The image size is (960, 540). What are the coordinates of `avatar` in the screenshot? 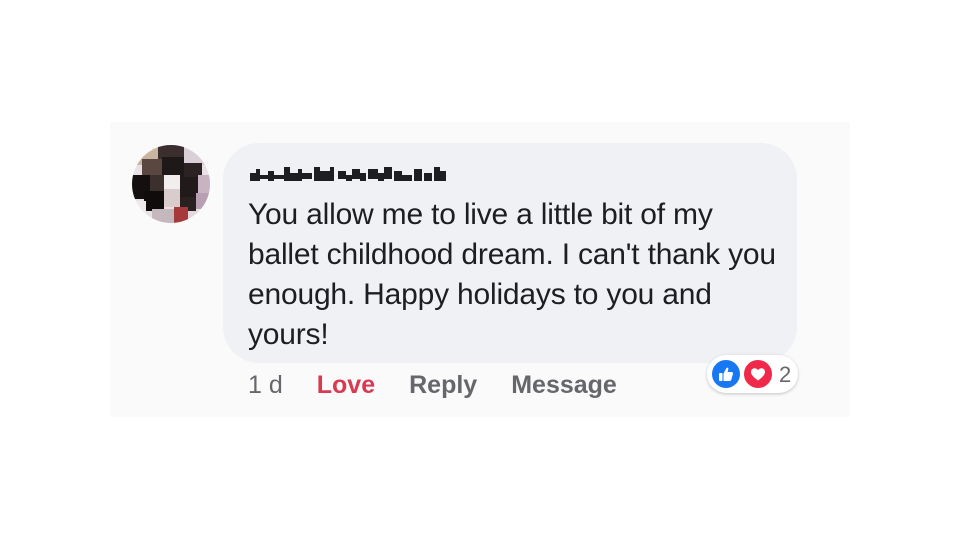 It's located at (171, 184).